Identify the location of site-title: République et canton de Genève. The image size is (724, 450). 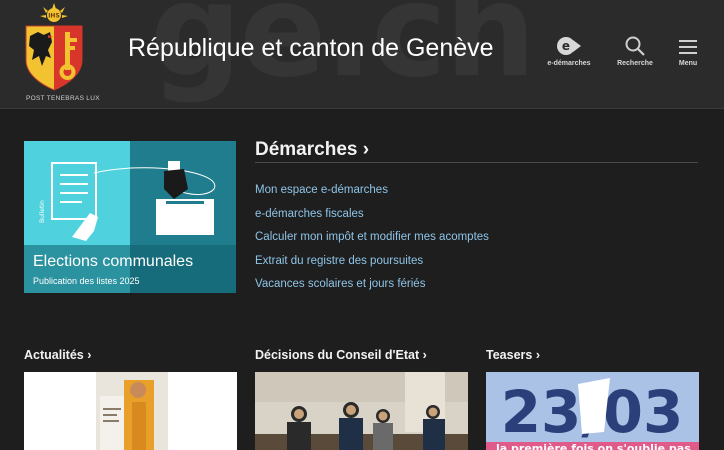
(311, 48).